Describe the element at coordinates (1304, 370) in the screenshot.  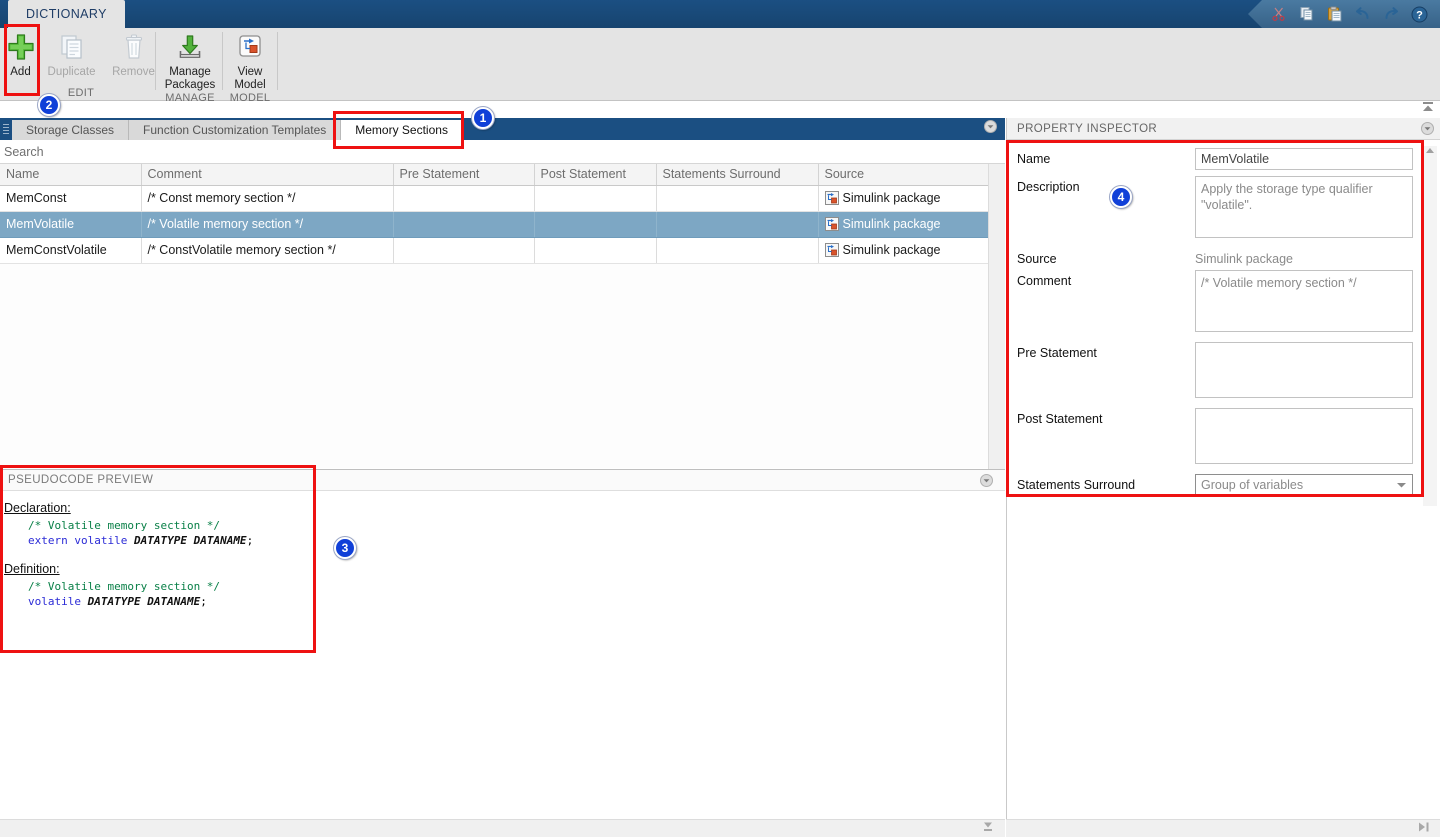
I see `pre-statement-field` at that location.